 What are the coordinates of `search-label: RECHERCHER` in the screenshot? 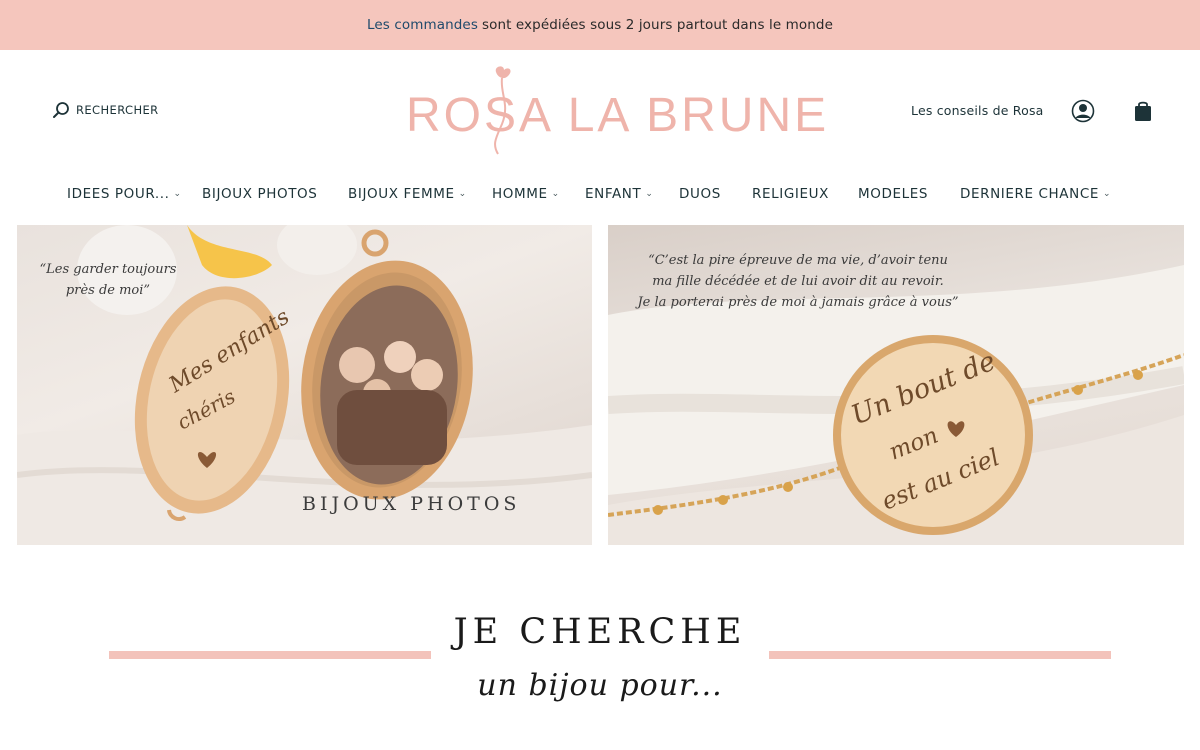 It's located at (117, 110).